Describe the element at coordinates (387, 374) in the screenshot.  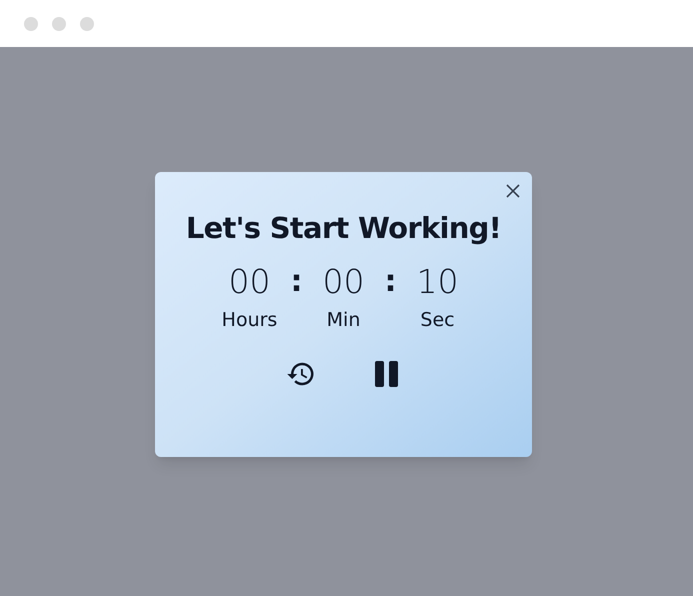
I see `pause-icon` at that location.